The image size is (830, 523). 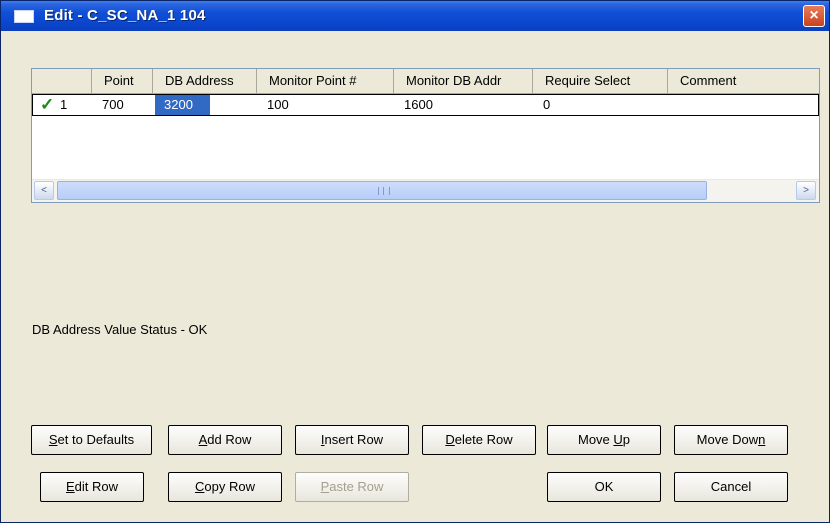 I want to click on button-label: aste Row, so click(x=356, y=486).